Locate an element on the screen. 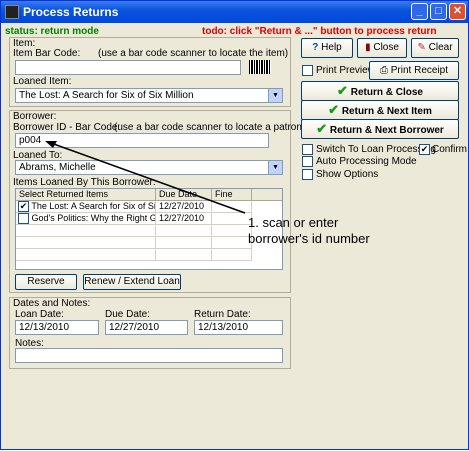  annotation-text: 1. scan or enter borrower's id number is located at coordinates (309, 231).